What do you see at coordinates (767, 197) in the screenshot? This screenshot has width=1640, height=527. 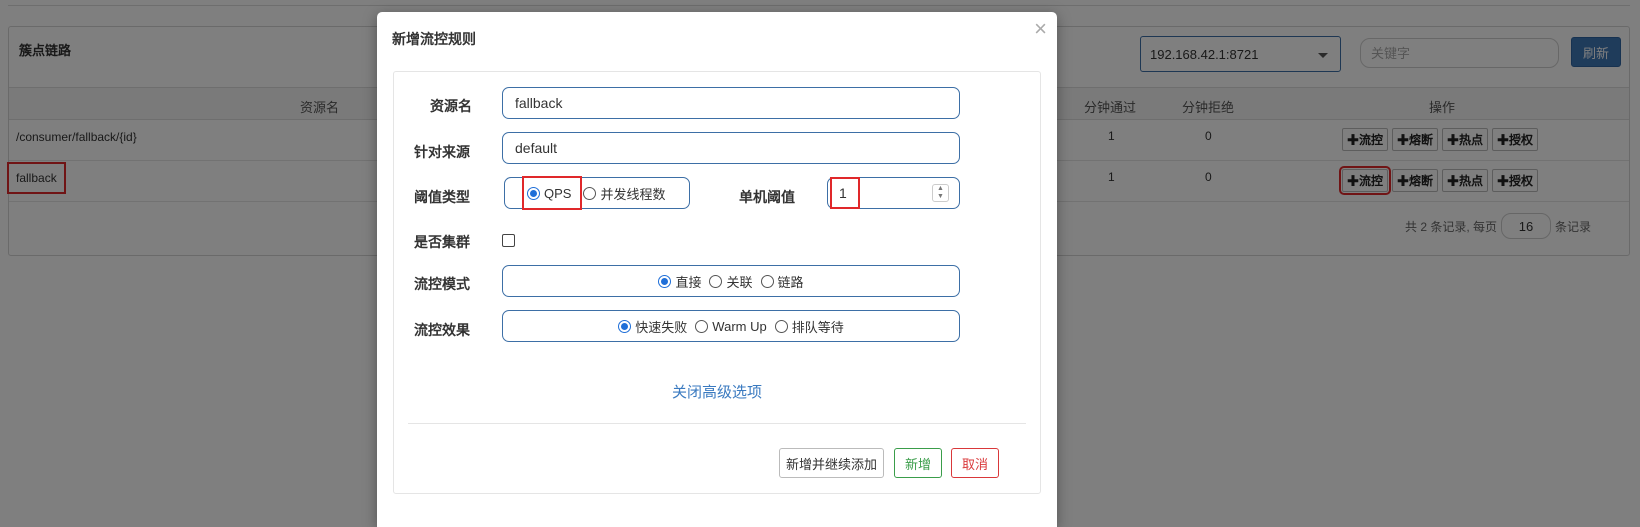 I see `threshold-label: 单机阈值` at bounding box center [767, 197].